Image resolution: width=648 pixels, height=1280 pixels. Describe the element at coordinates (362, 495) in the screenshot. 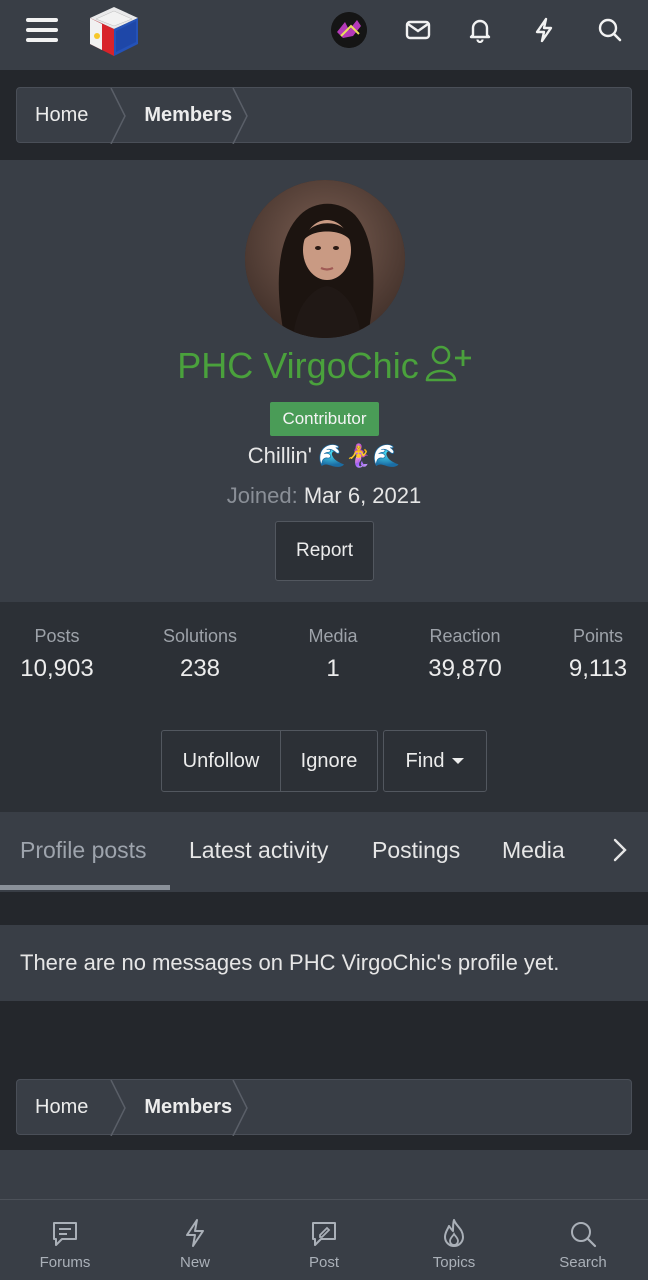

I see `joined-date: Mar 6, 2021` at that location.